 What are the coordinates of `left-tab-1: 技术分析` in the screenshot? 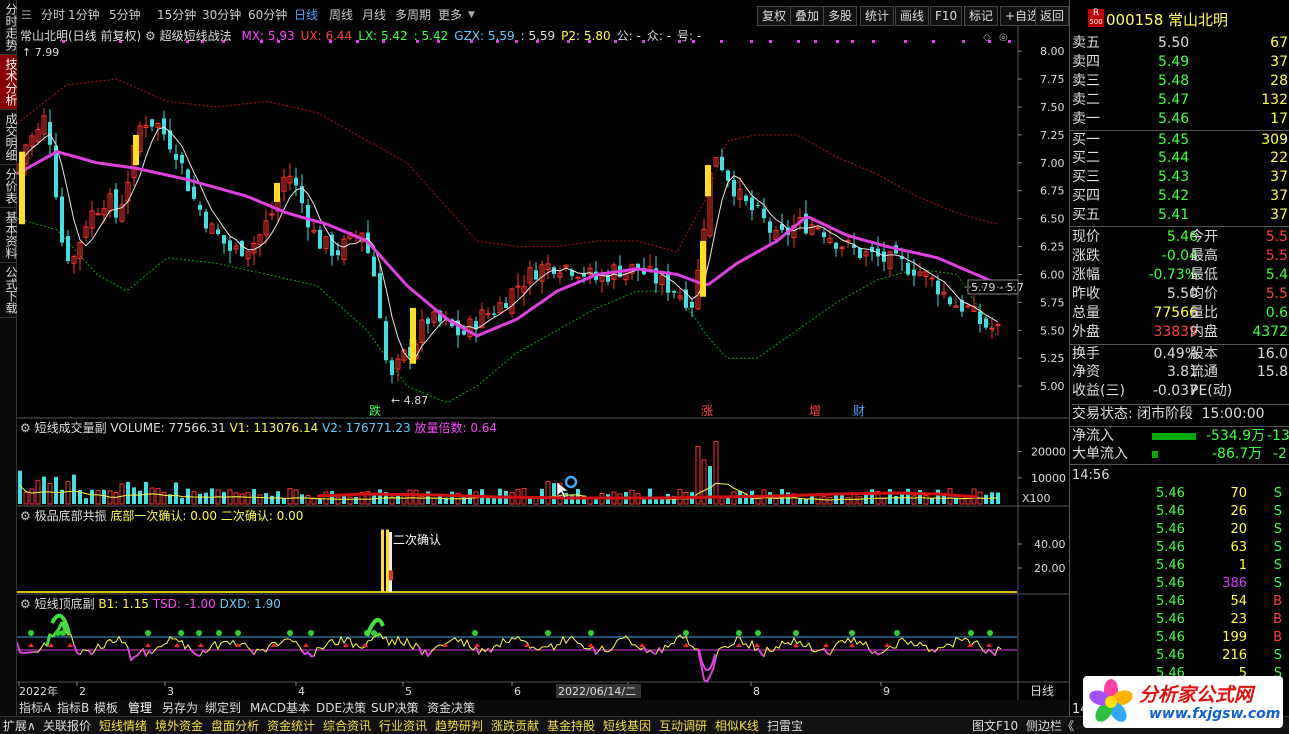 It's located at (9, 82).